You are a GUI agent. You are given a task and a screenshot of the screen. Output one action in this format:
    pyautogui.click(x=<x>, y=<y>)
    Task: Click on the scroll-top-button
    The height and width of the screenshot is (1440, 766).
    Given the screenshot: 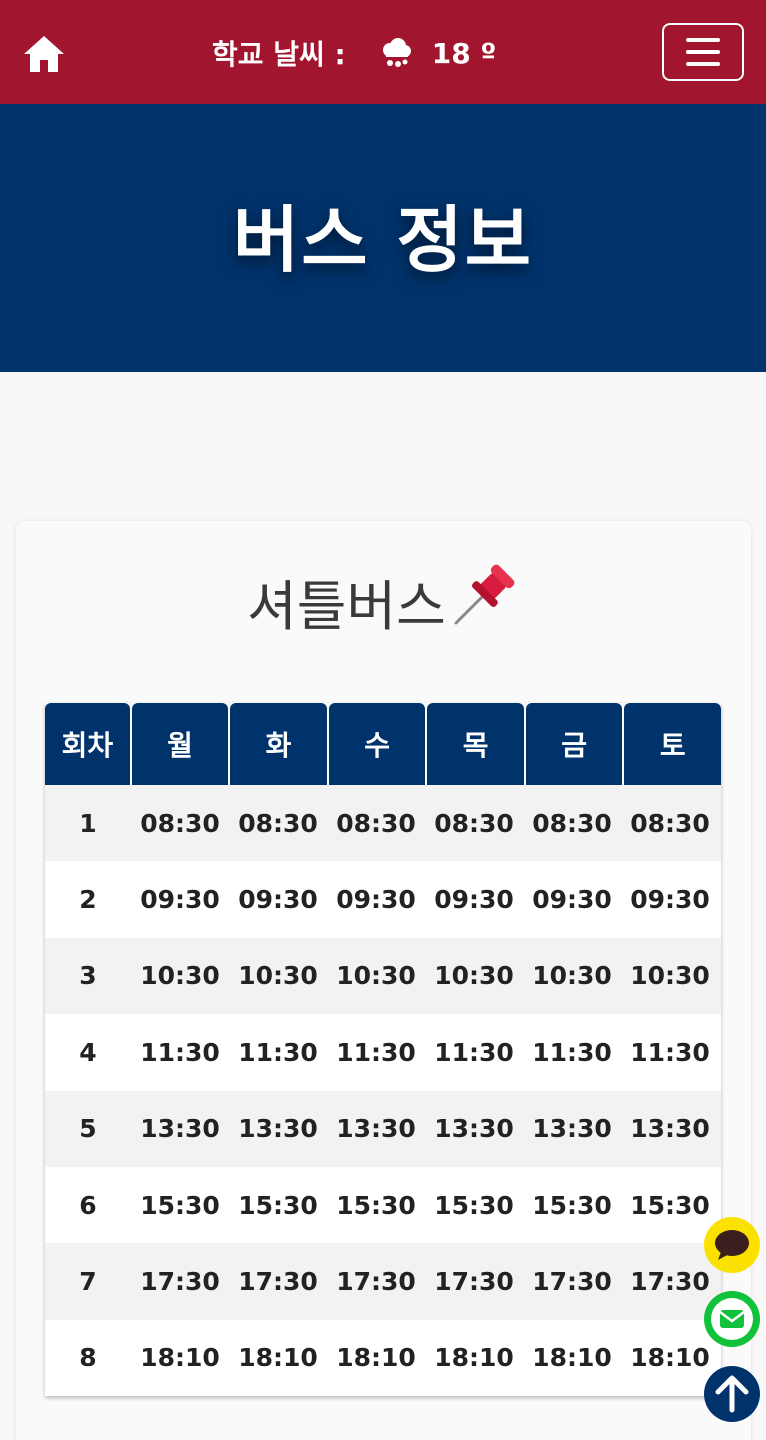 What is the action you would take?
    pyautogui.click(x=732, y=1394)
    